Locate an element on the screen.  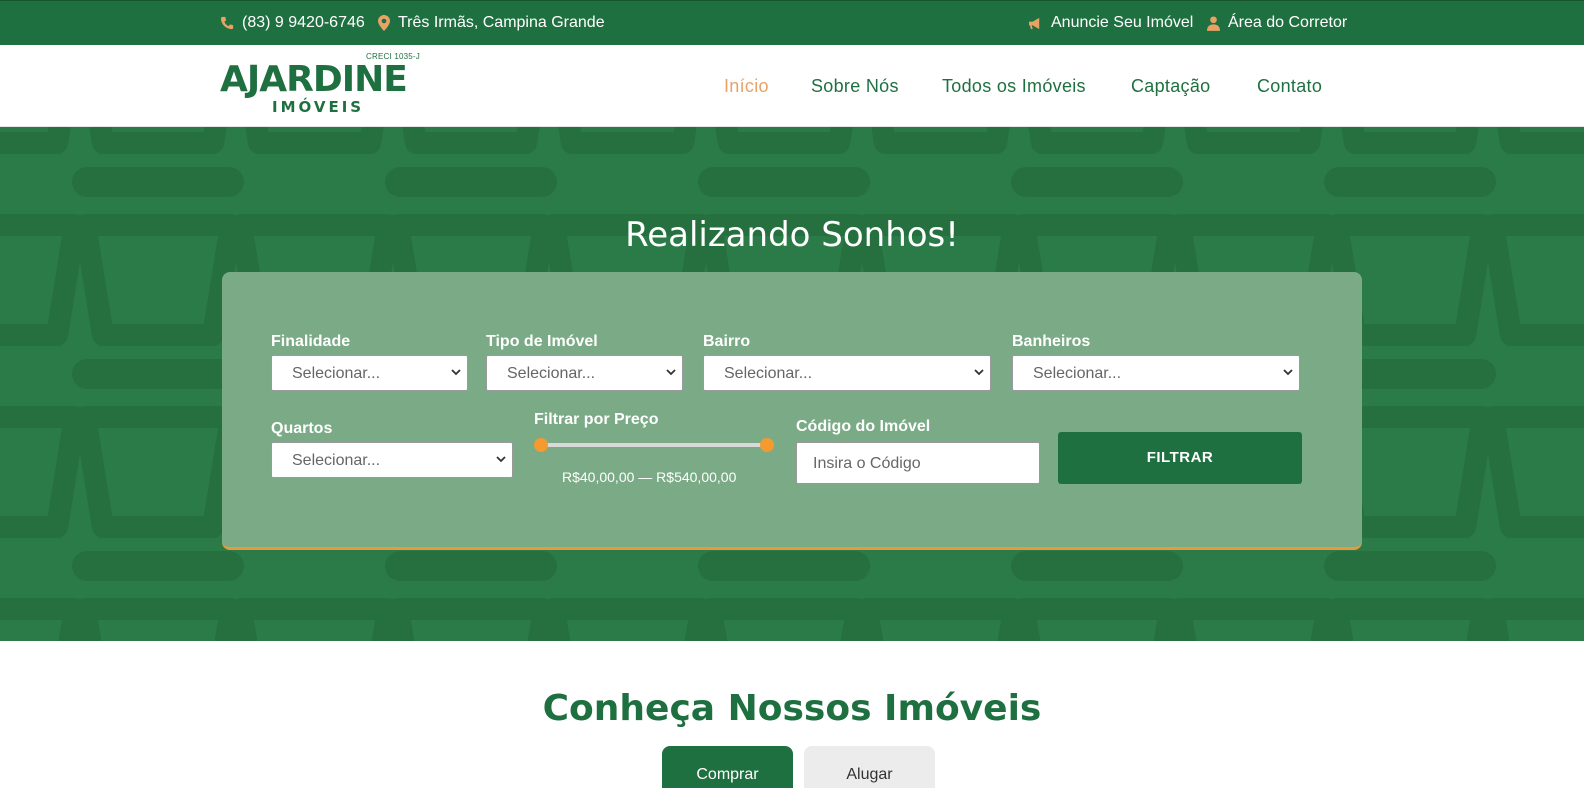
broker-area-link: Área do Corretor is located at coordinates (1277, 23).